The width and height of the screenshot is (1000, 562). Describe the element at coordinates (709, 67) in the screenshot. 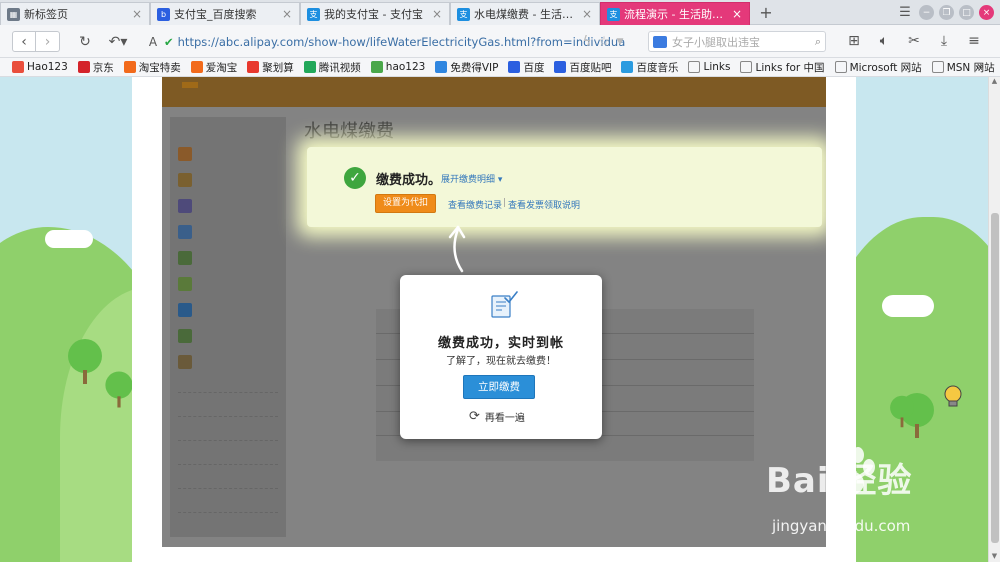

I see `bookmark-folder-links: Links` at that location.